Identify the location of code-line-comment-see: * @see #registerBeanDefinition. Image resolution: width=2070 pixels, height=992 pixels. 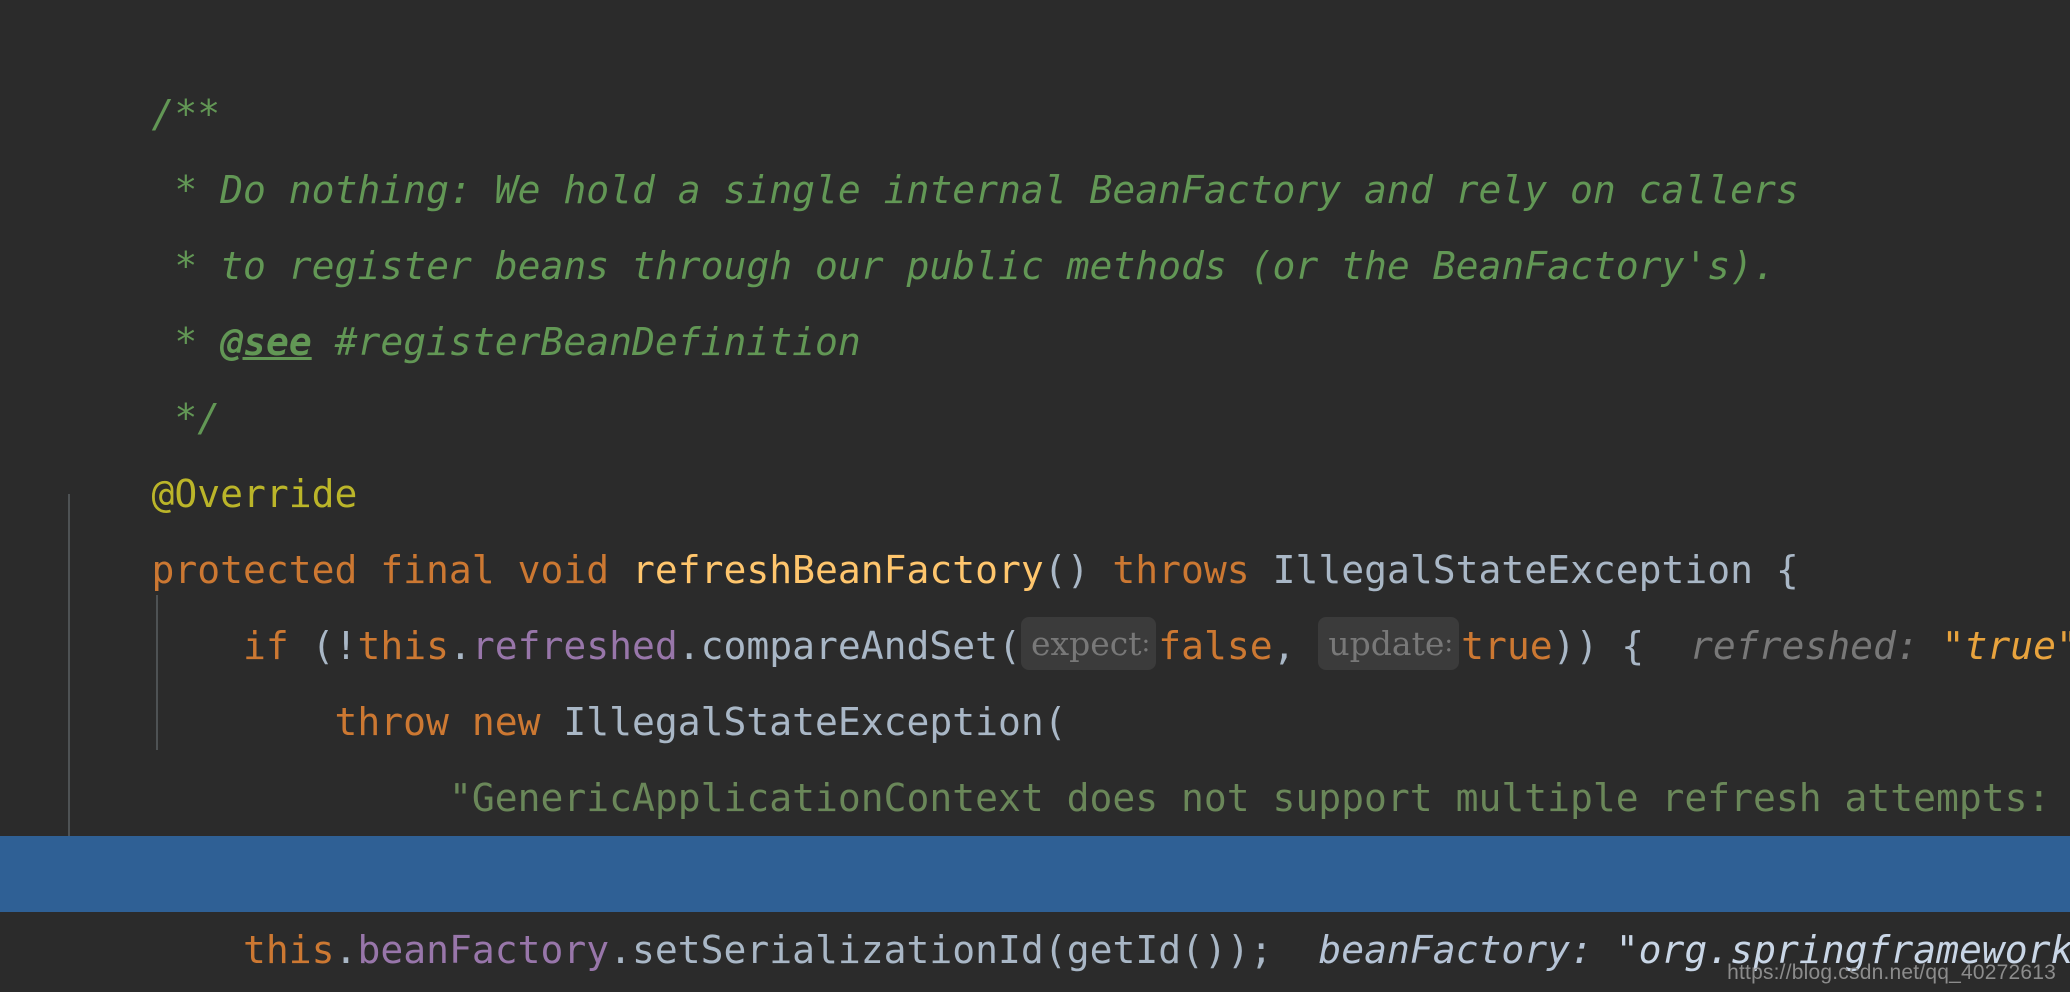
(1035, 296).